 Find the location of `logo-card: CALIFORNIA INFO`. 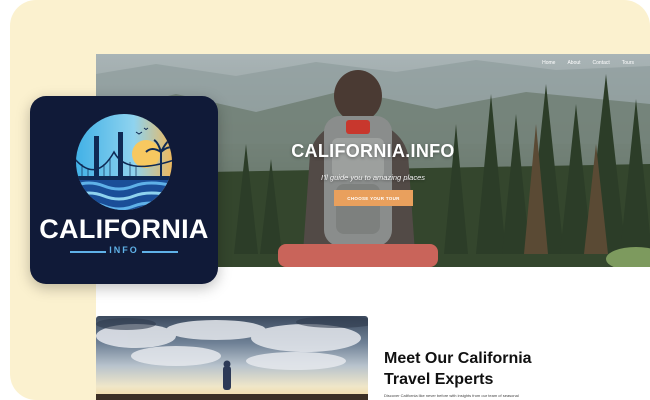

logo-card: CALIFORNIA INFO is located at coordinates (124, 190).